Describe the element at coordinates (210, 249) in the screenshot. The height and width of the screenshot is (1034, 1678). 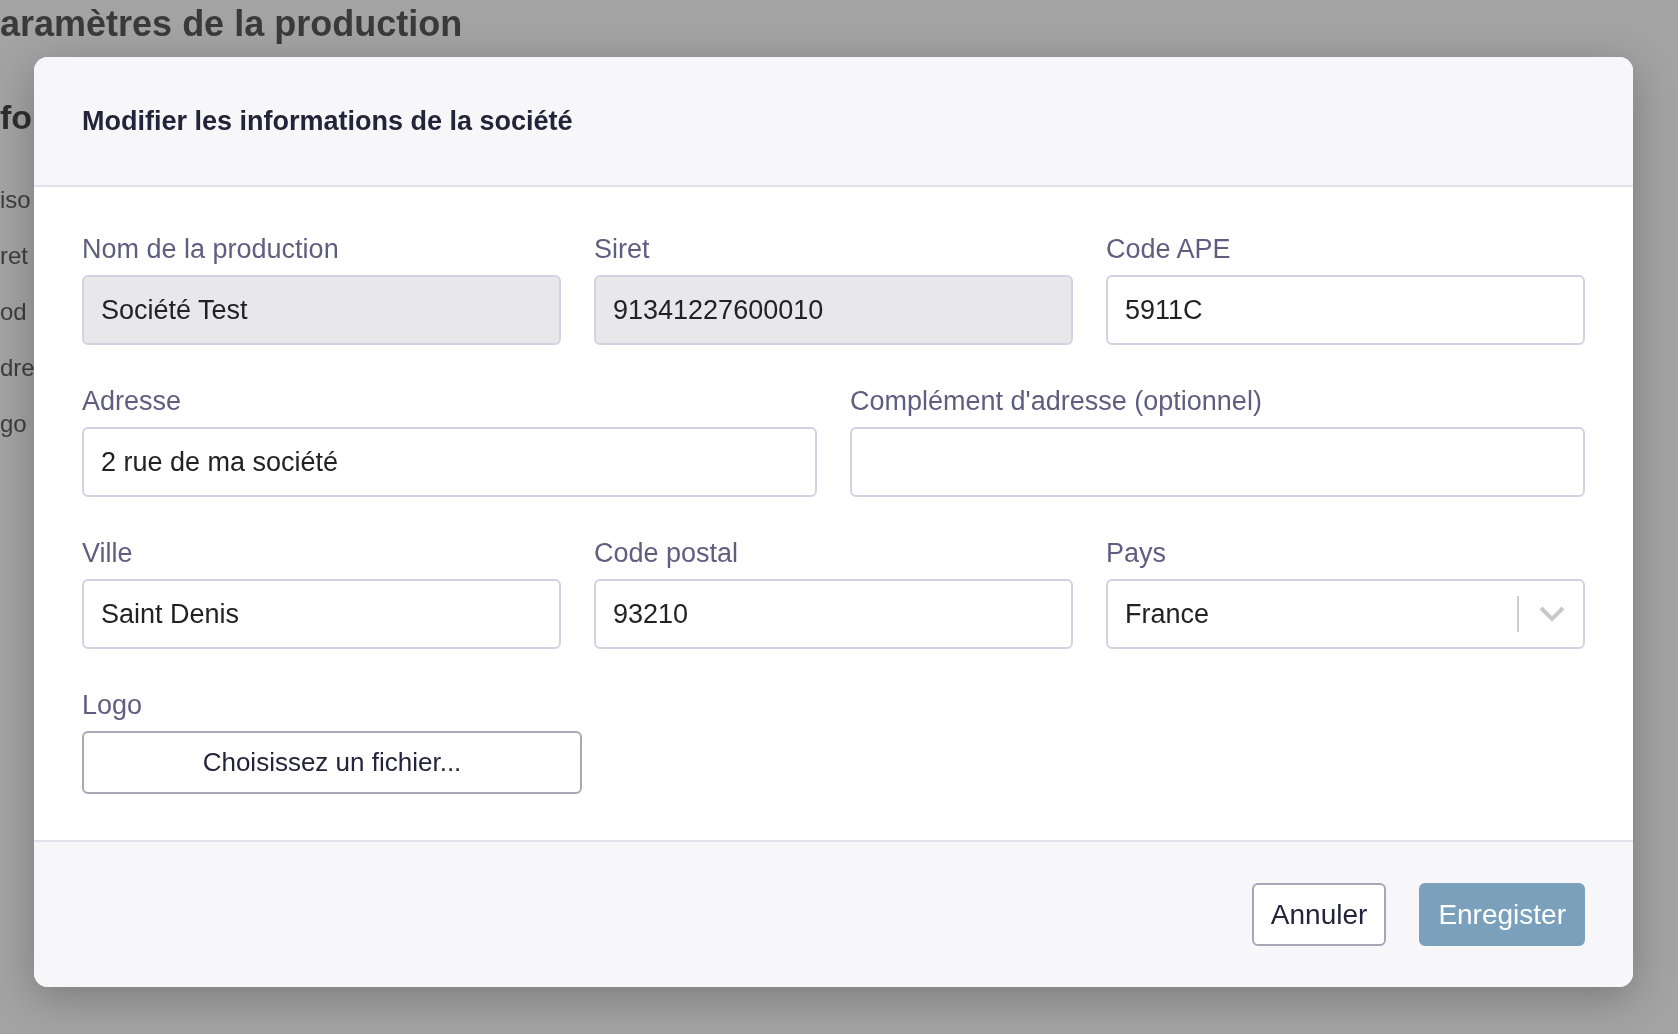
I see `field-label: Nom de la production` at that location.